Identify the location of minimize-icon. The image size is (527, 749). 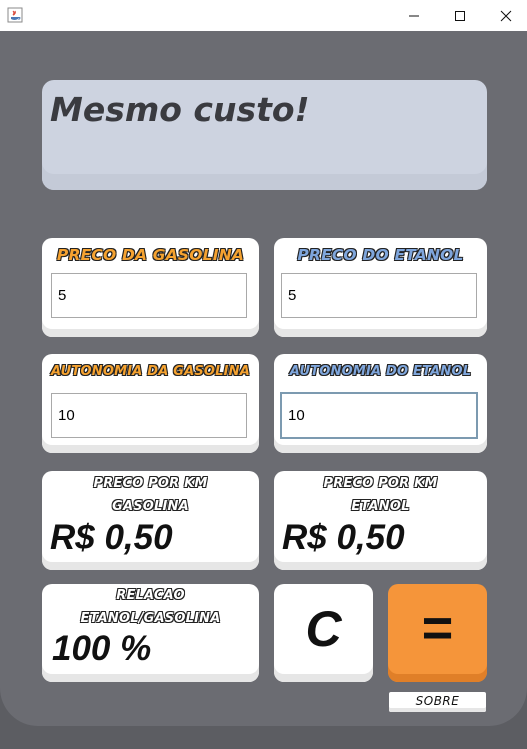
(414, 15).